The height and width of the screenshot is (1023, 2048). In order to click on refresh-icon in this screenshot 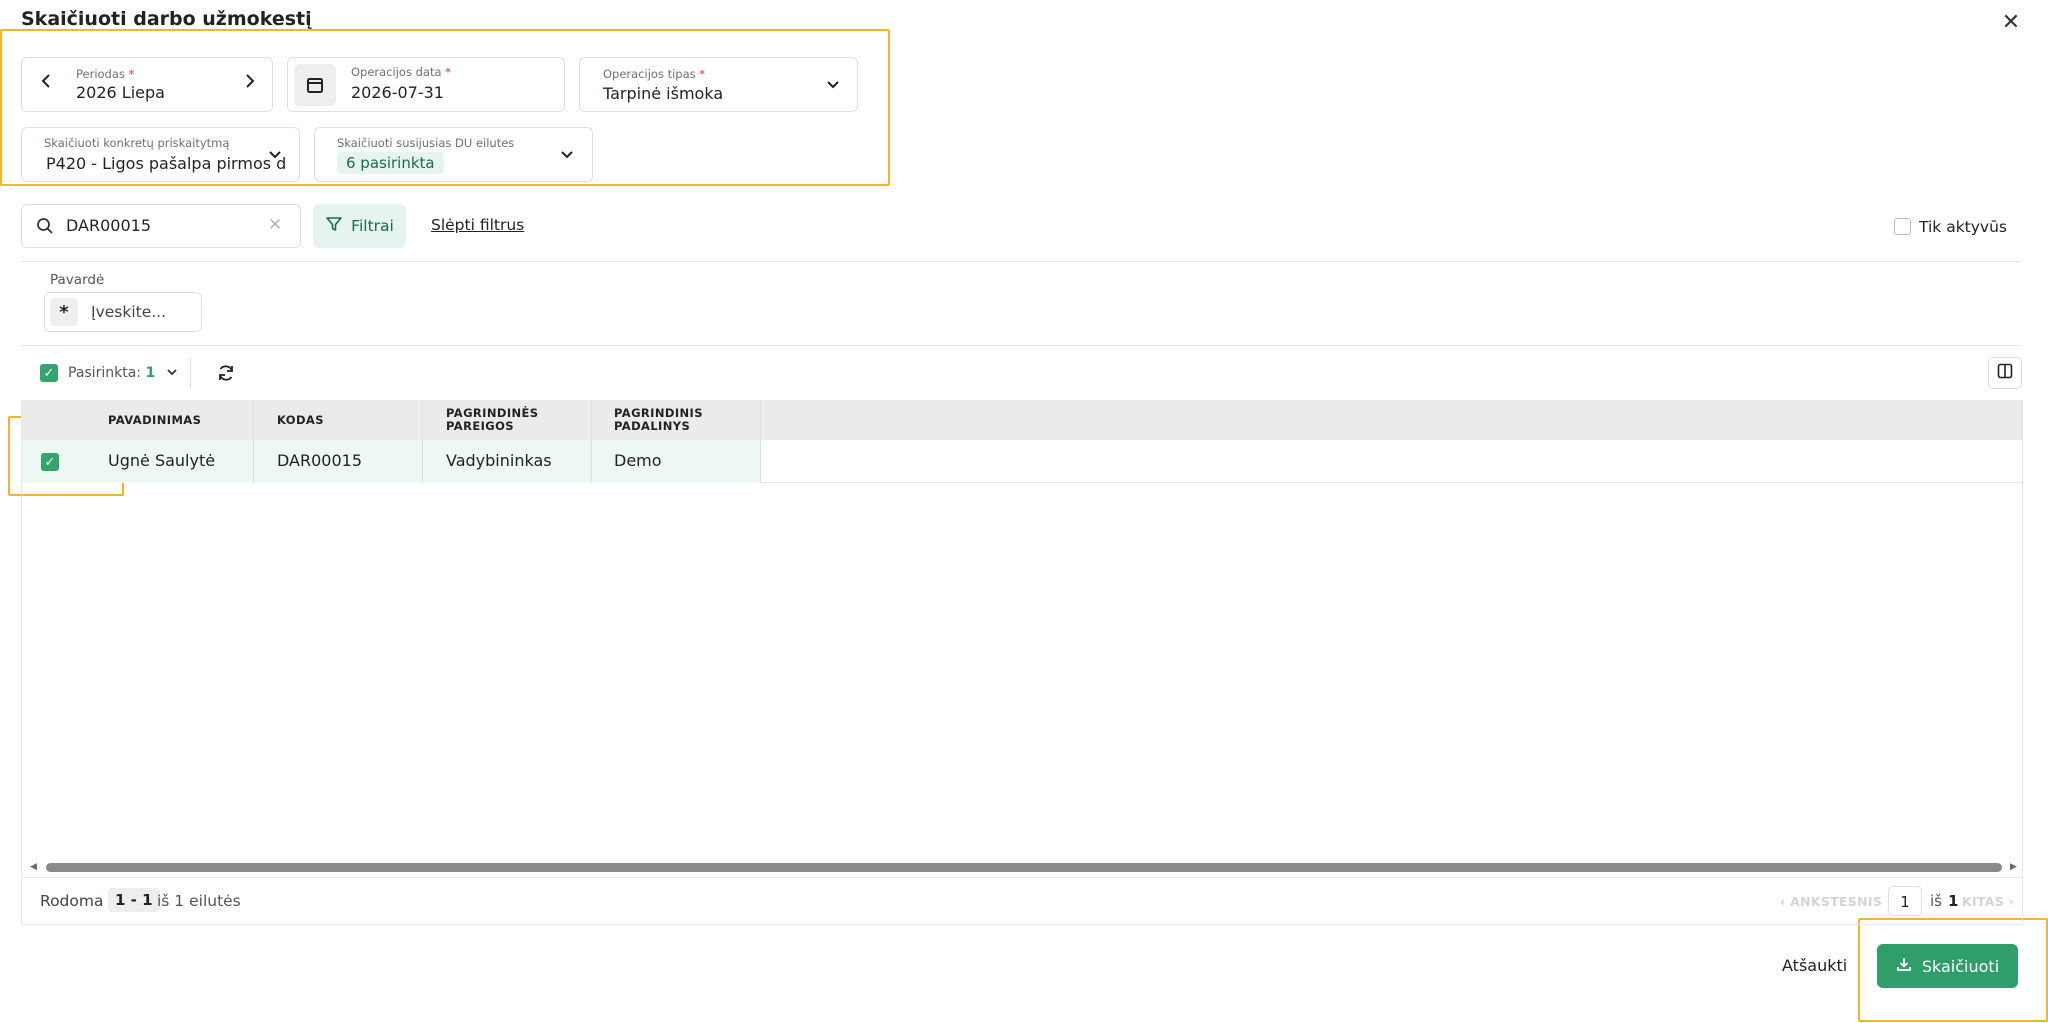, I will do `click(226, 375)`.